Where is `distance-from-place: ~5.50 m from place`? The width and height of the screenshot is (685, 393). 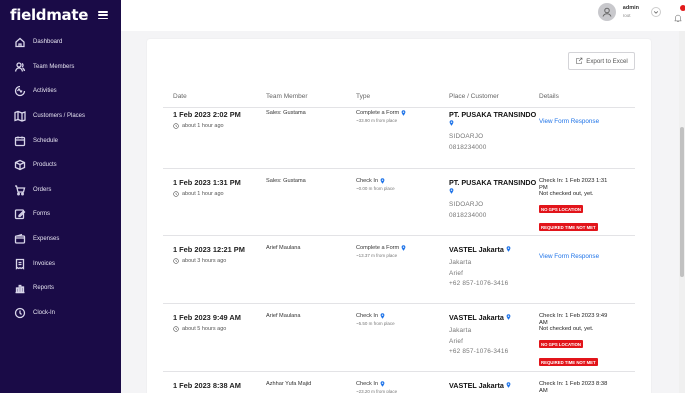
distance-from-place: ~5.50 m from place is located at coordinates (375, 323).